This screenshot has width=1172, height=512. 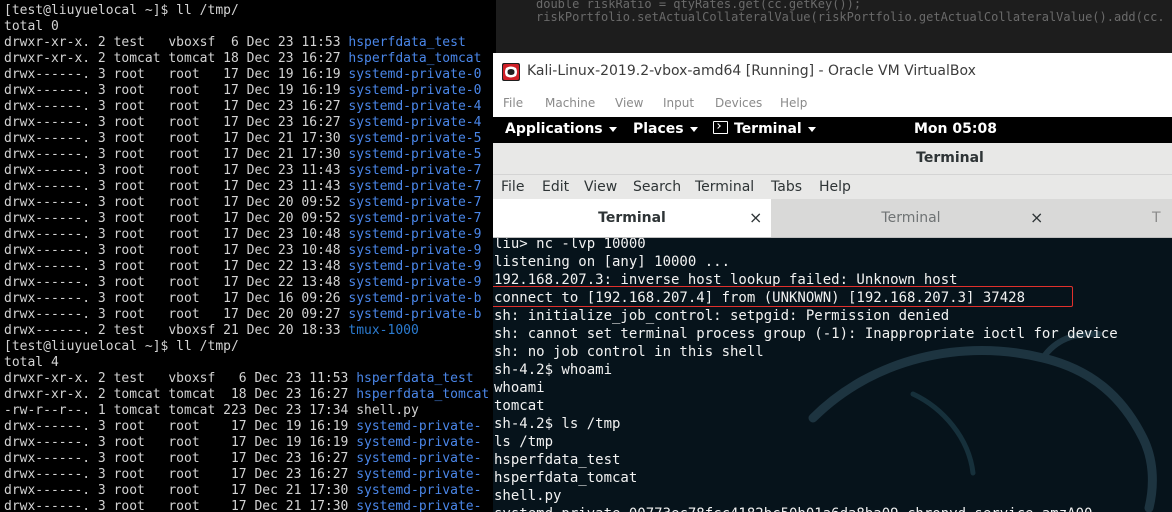 What do you see at coordinates (832, 159) in the screenshot?
I see `terminal-headerbar: Terminal` at bounding box center [832, 159].